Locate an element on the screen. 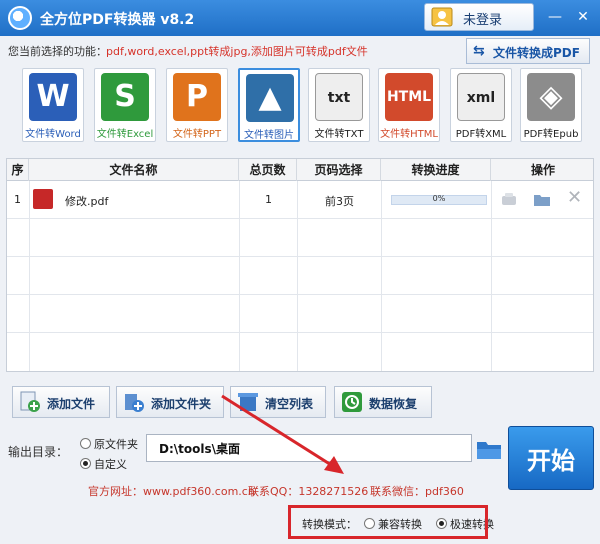  header-pages: 总页数 is located at coordinates (268, 170).